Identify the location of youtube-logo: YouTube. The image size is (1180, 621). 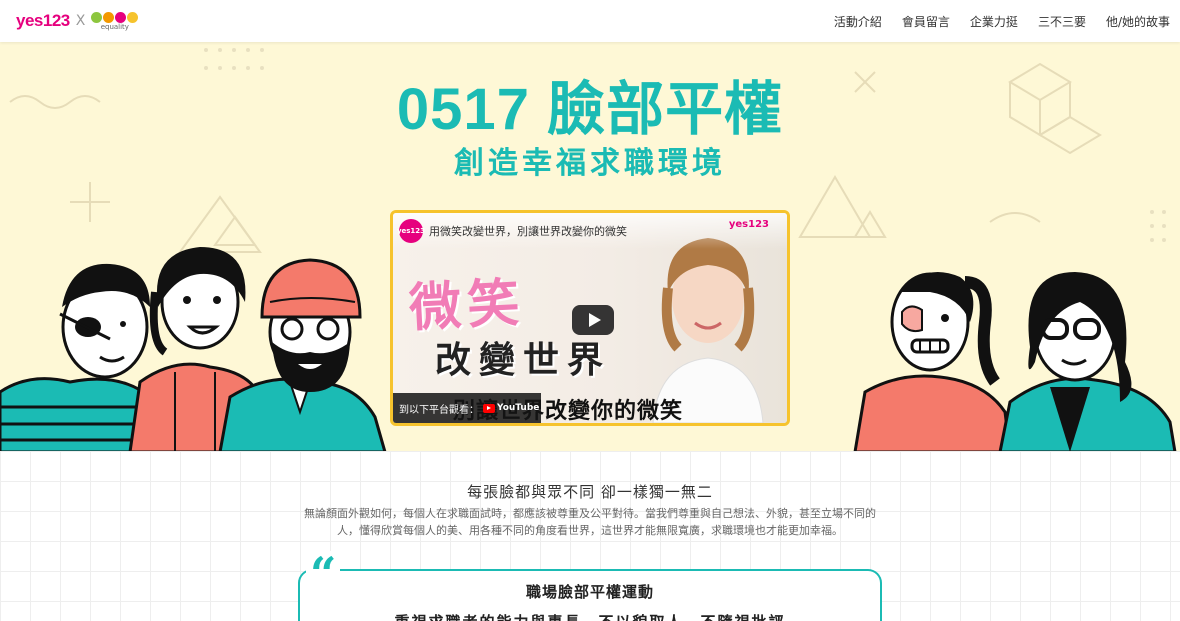
(511, 408).